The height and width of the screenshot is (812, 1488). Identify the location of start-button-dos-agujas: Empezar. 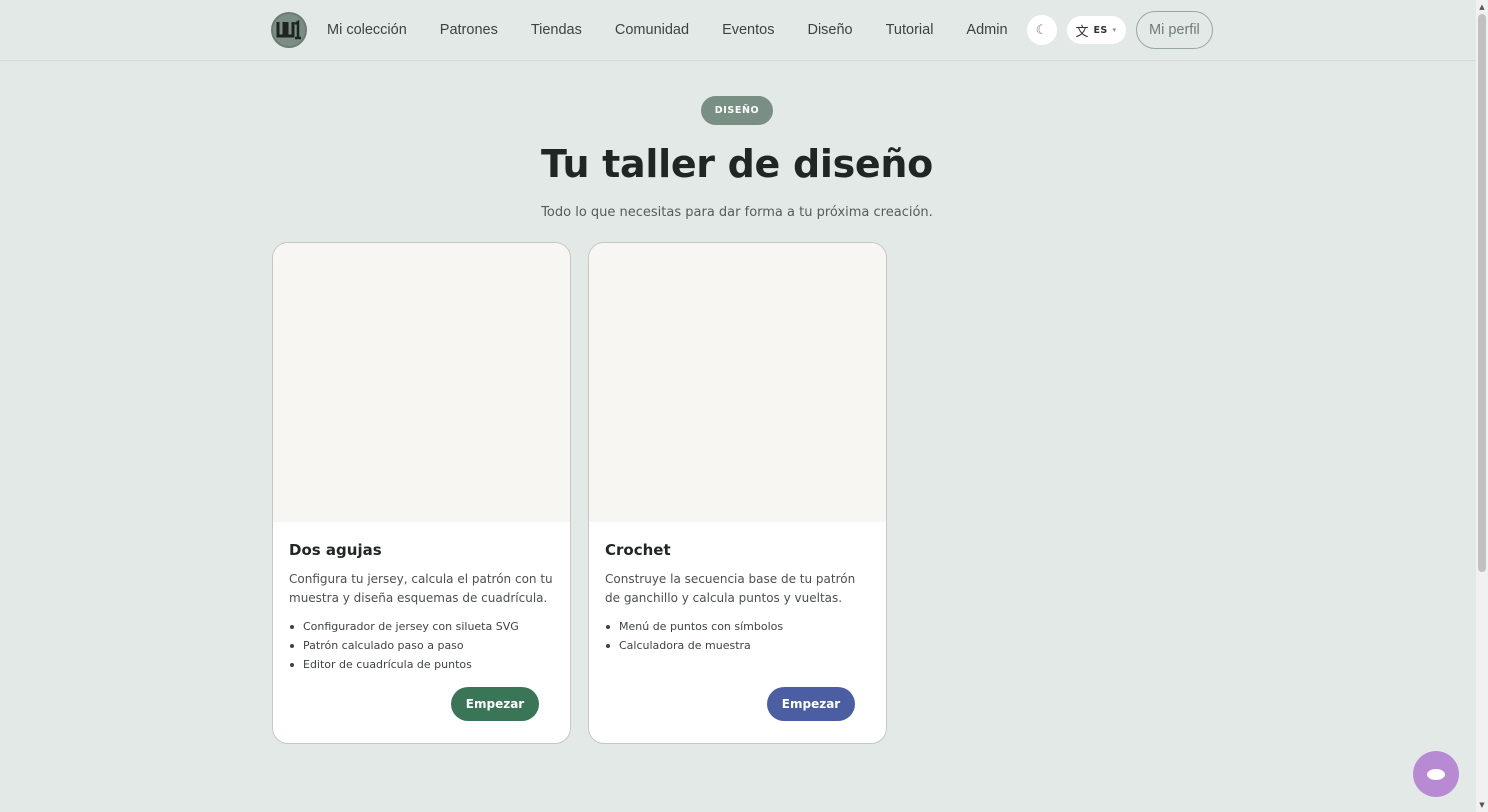
(495, 704).